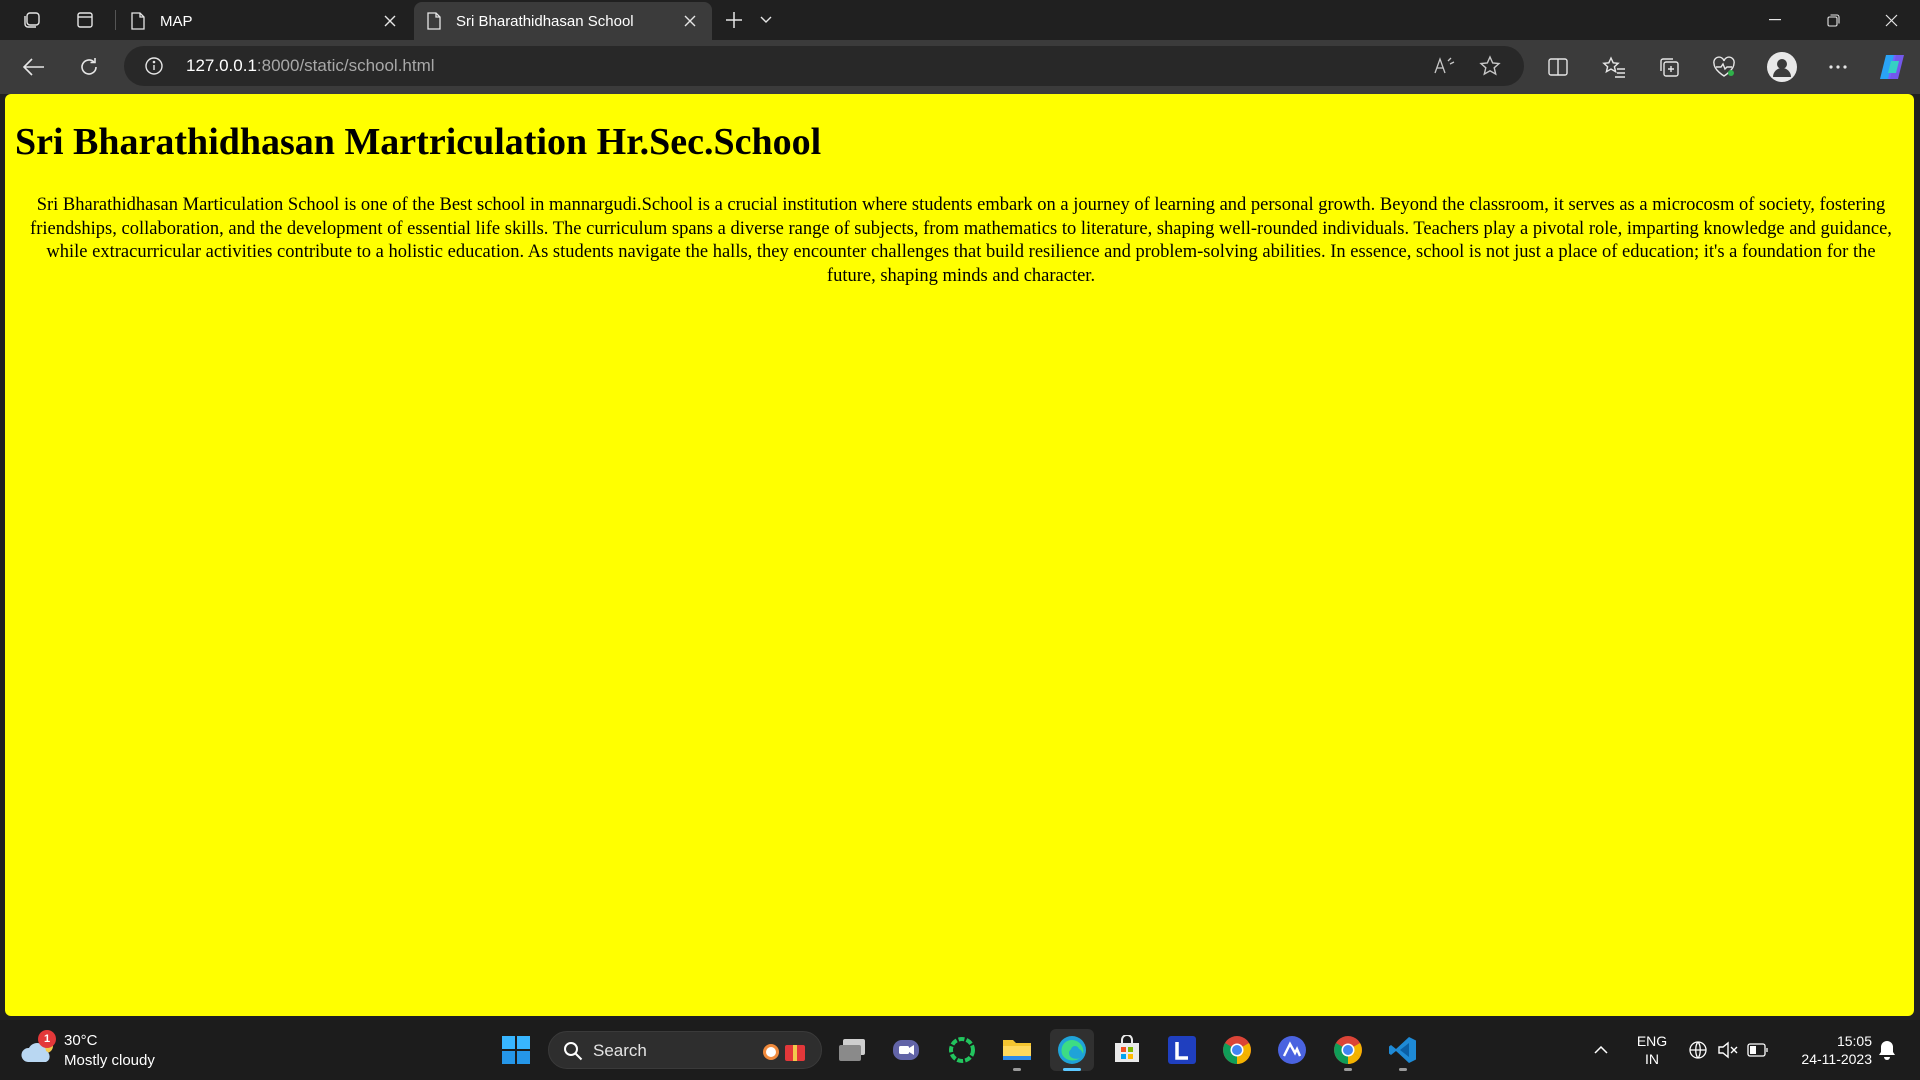 Image resolution: width=1920 pixels, height=1080 pixels. Describe the element at coordinates (265, 21) in the screenshot. I see `tab-map: MAP` at that location.